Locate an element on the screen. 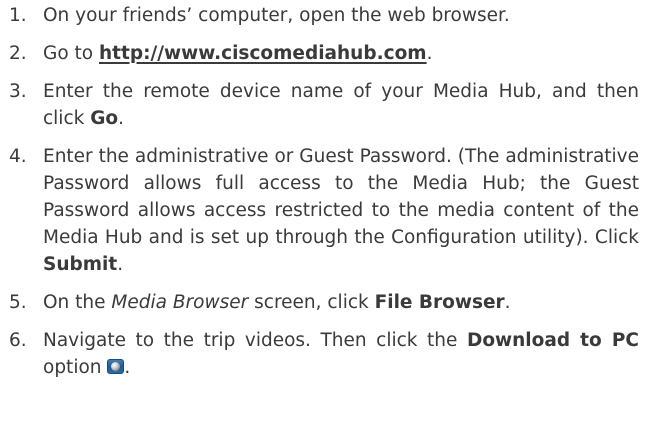  step-number: 6. is located at coordinates (18, 340).